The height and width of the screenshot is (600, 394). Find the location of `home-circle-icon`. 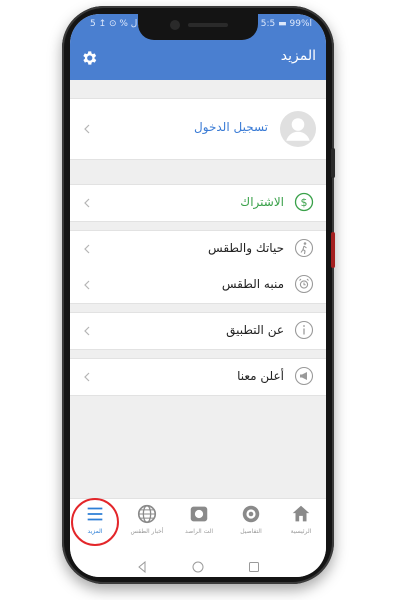

home-circle-icon is located at coordinates (198, 567).